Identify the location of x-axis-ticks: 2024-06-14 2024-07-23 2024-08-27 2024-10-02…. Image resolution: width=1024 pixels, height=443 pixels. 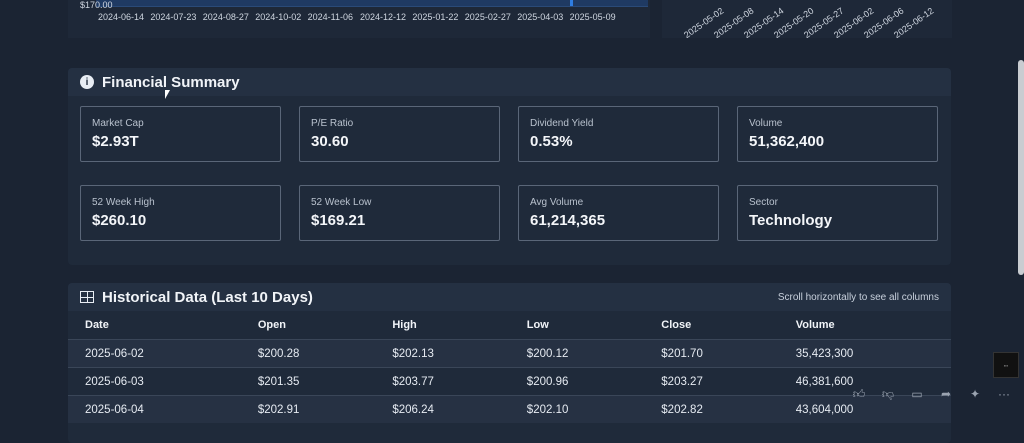
(376, 19).